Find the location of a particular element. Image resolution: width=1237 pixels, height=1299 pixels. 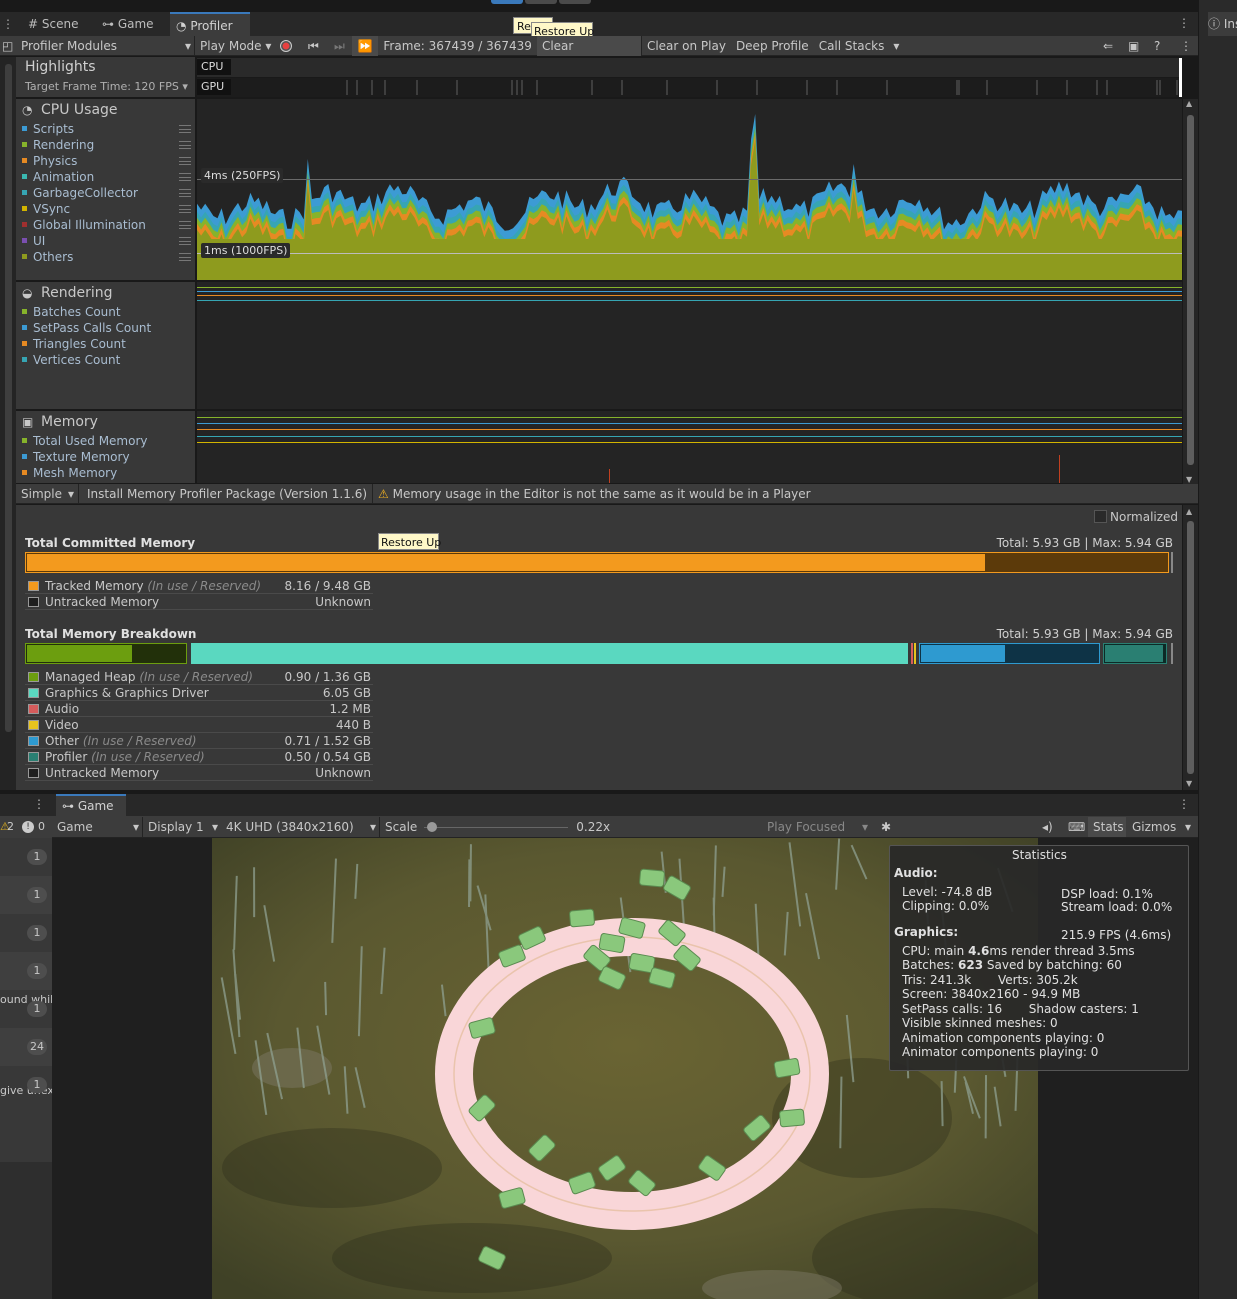

legend-item-global-illumination: Global Illumination is located at coordinates (105, 225).